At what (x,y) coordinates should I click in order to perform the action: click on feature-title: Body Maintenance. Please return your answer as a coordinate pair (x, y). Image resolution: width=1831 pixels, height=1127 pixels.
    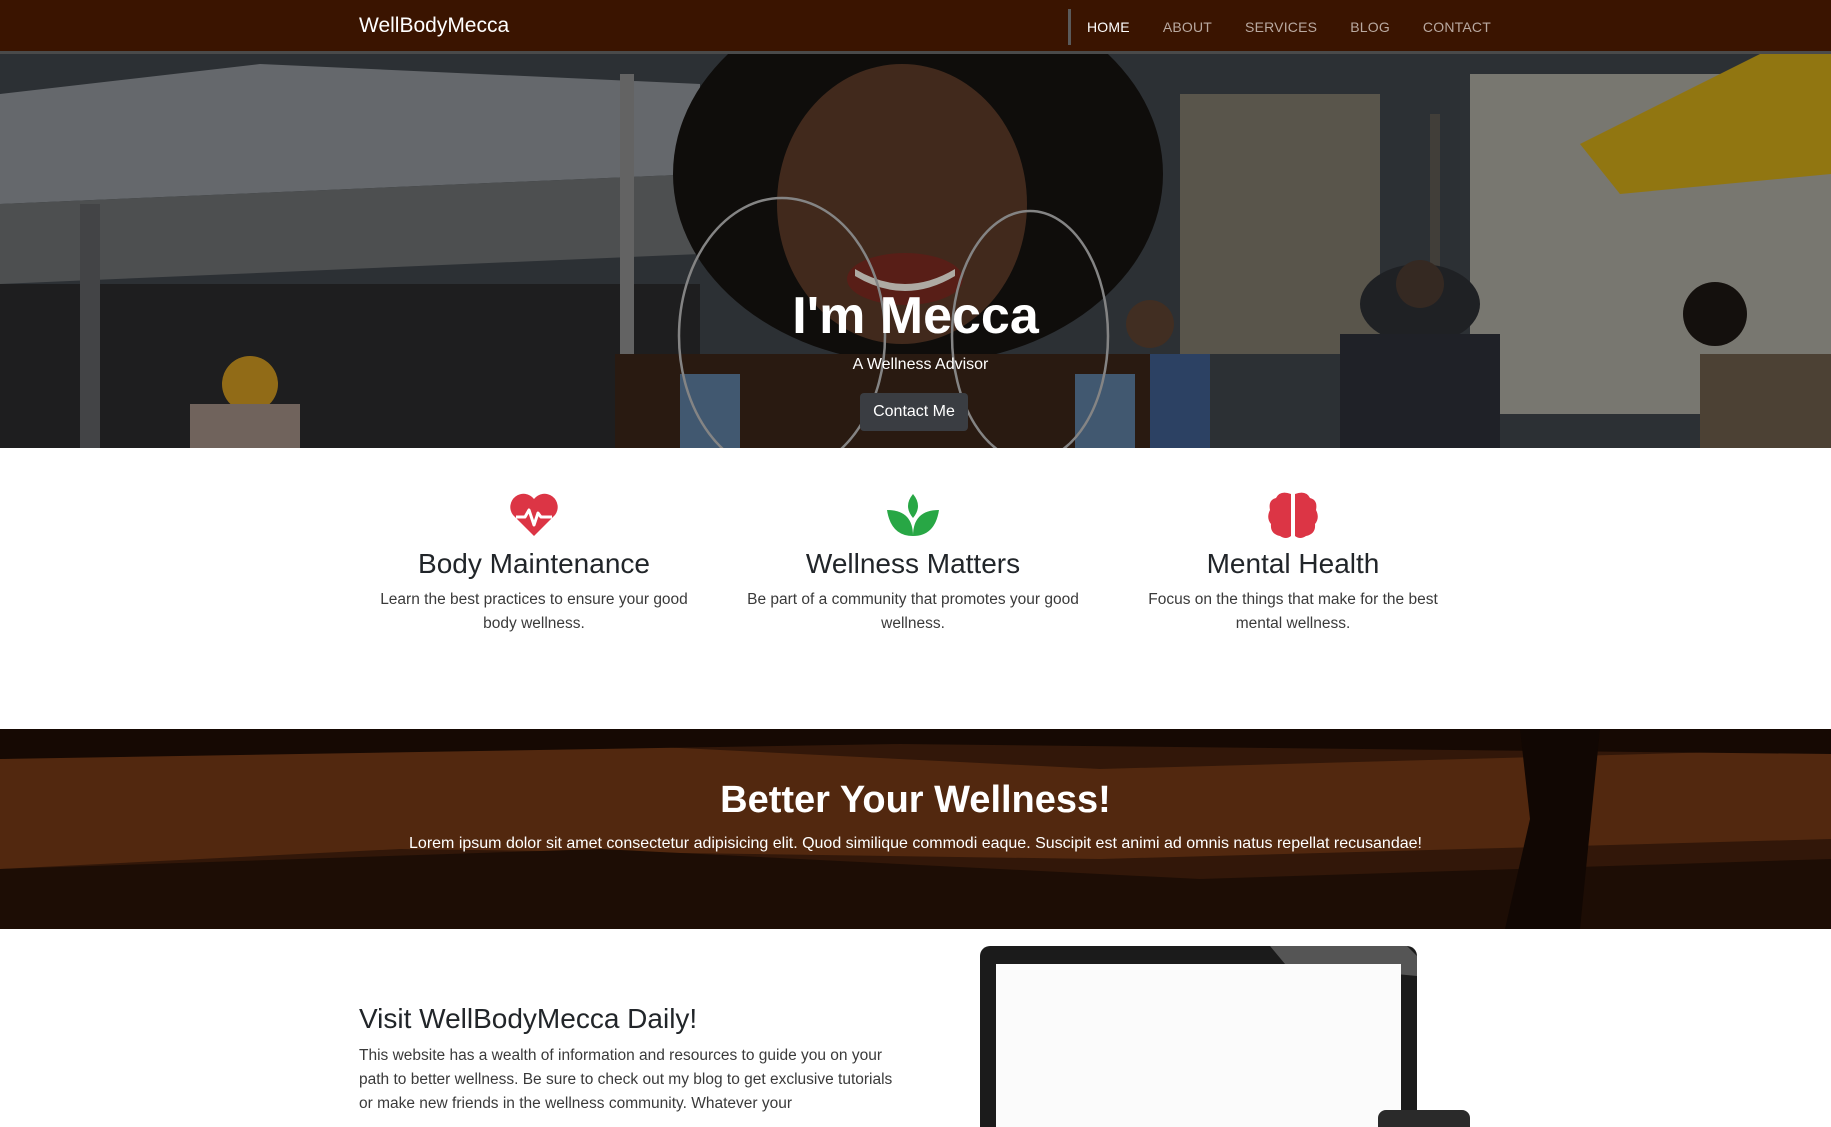
    Looking at the image, I should click on (534, 563).